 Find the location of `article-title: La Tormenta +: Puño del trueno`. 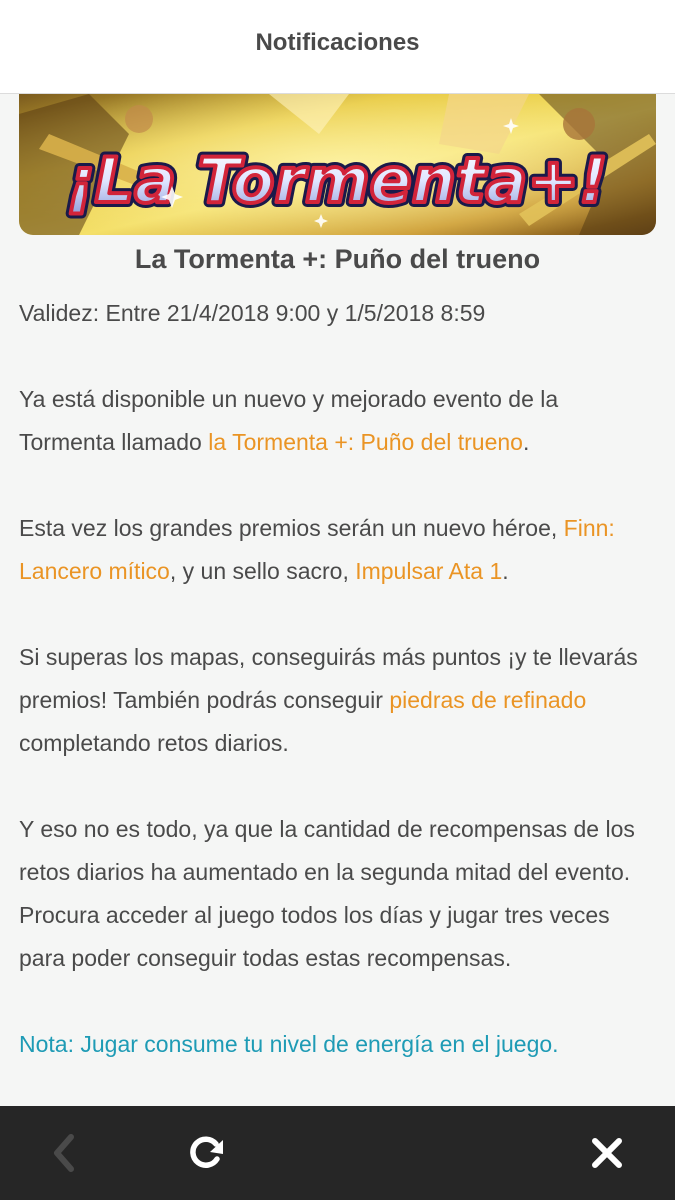

article-title: La Tormenta +: Puño del trueno is located at coordinates (337, 259).